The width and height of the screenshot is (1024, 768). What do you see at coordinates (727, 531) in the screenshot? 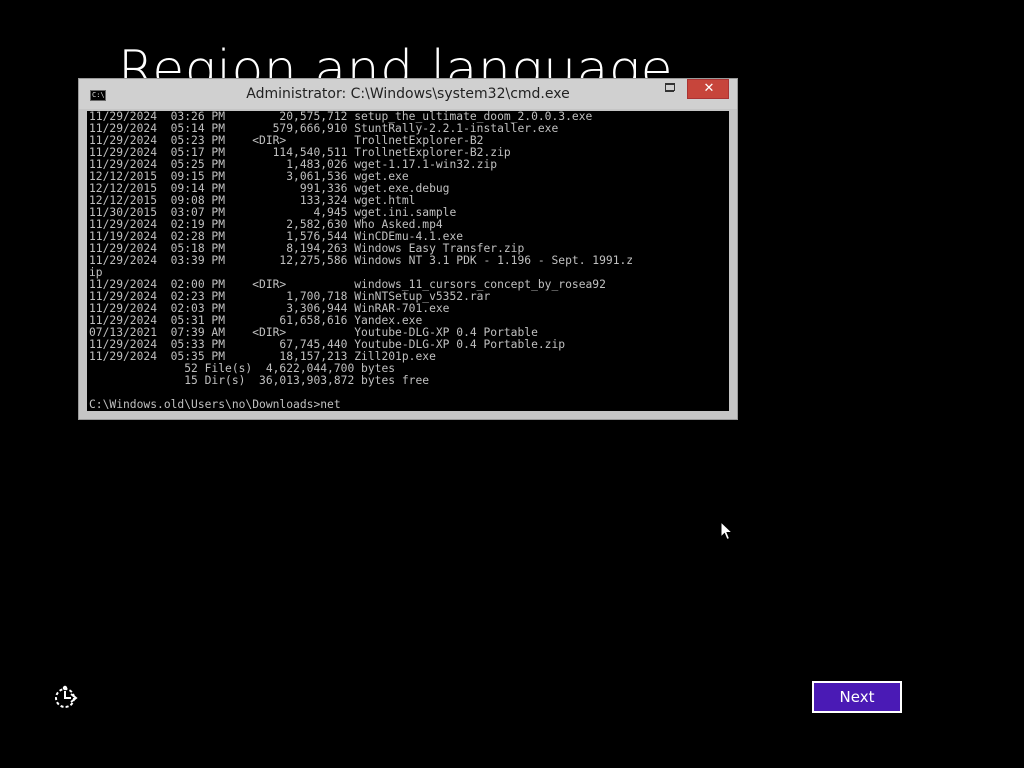
I see `mouse-pointer-icon` at bounding box center [727, 531].